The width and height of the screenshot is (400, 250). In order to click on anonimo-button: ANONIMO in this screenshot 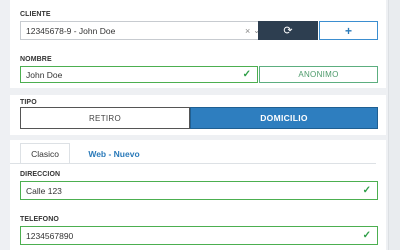, I will do `click(318, 74)`.